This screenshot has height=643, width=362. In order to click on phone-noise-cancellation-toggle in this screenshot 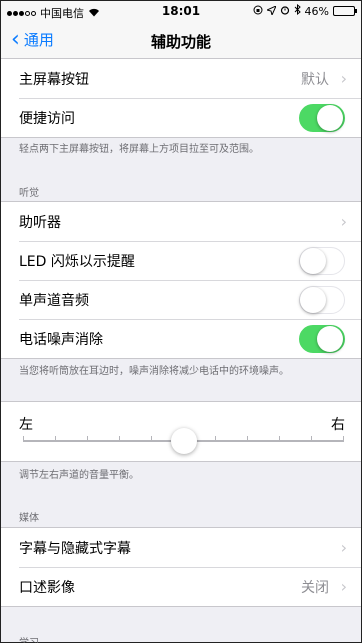, I will do `click(322, 338)`.